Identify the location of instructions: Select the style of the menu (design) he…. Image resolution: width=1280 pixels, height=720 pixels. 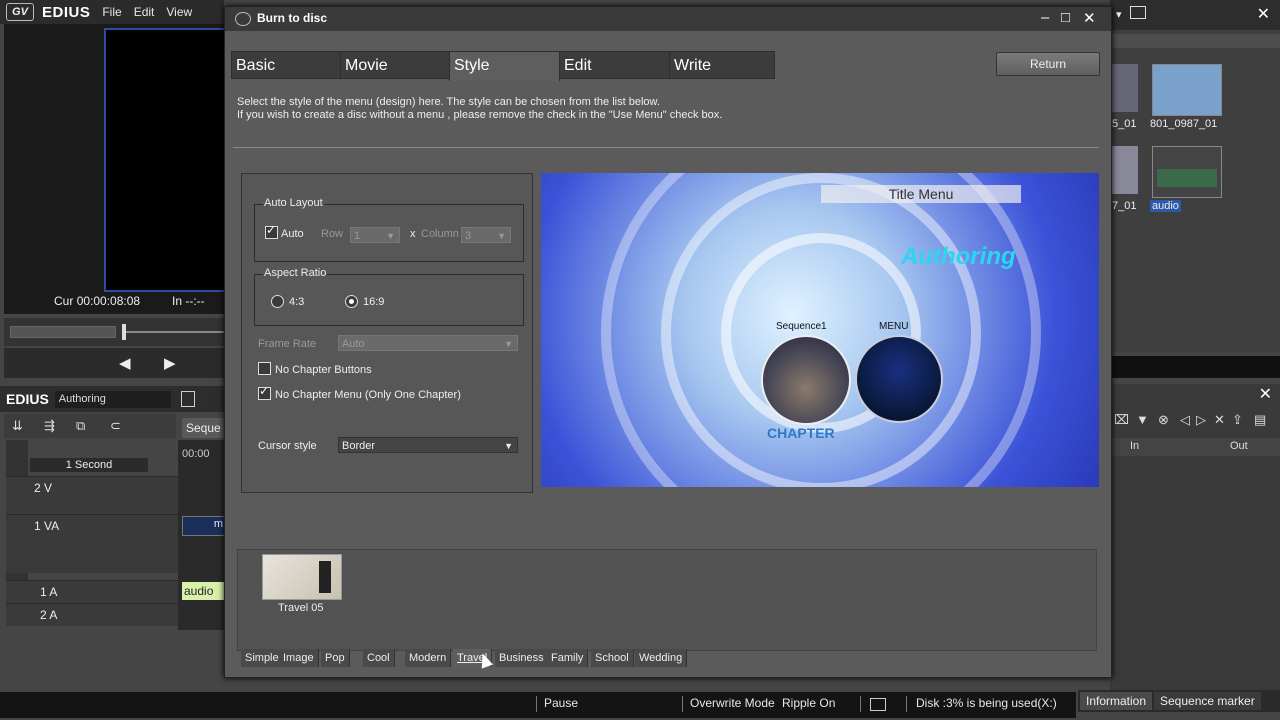
(480, 108).